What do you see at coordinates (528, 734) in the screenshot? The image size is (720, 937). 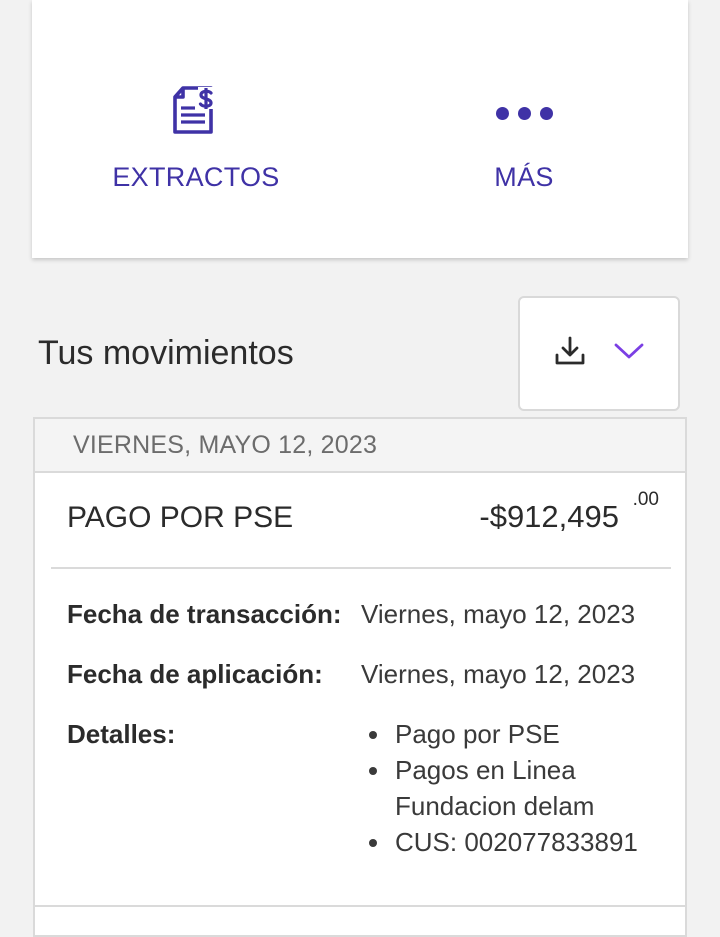 I see `list-item: Pago por PSE` at bounding box center [528, 734].